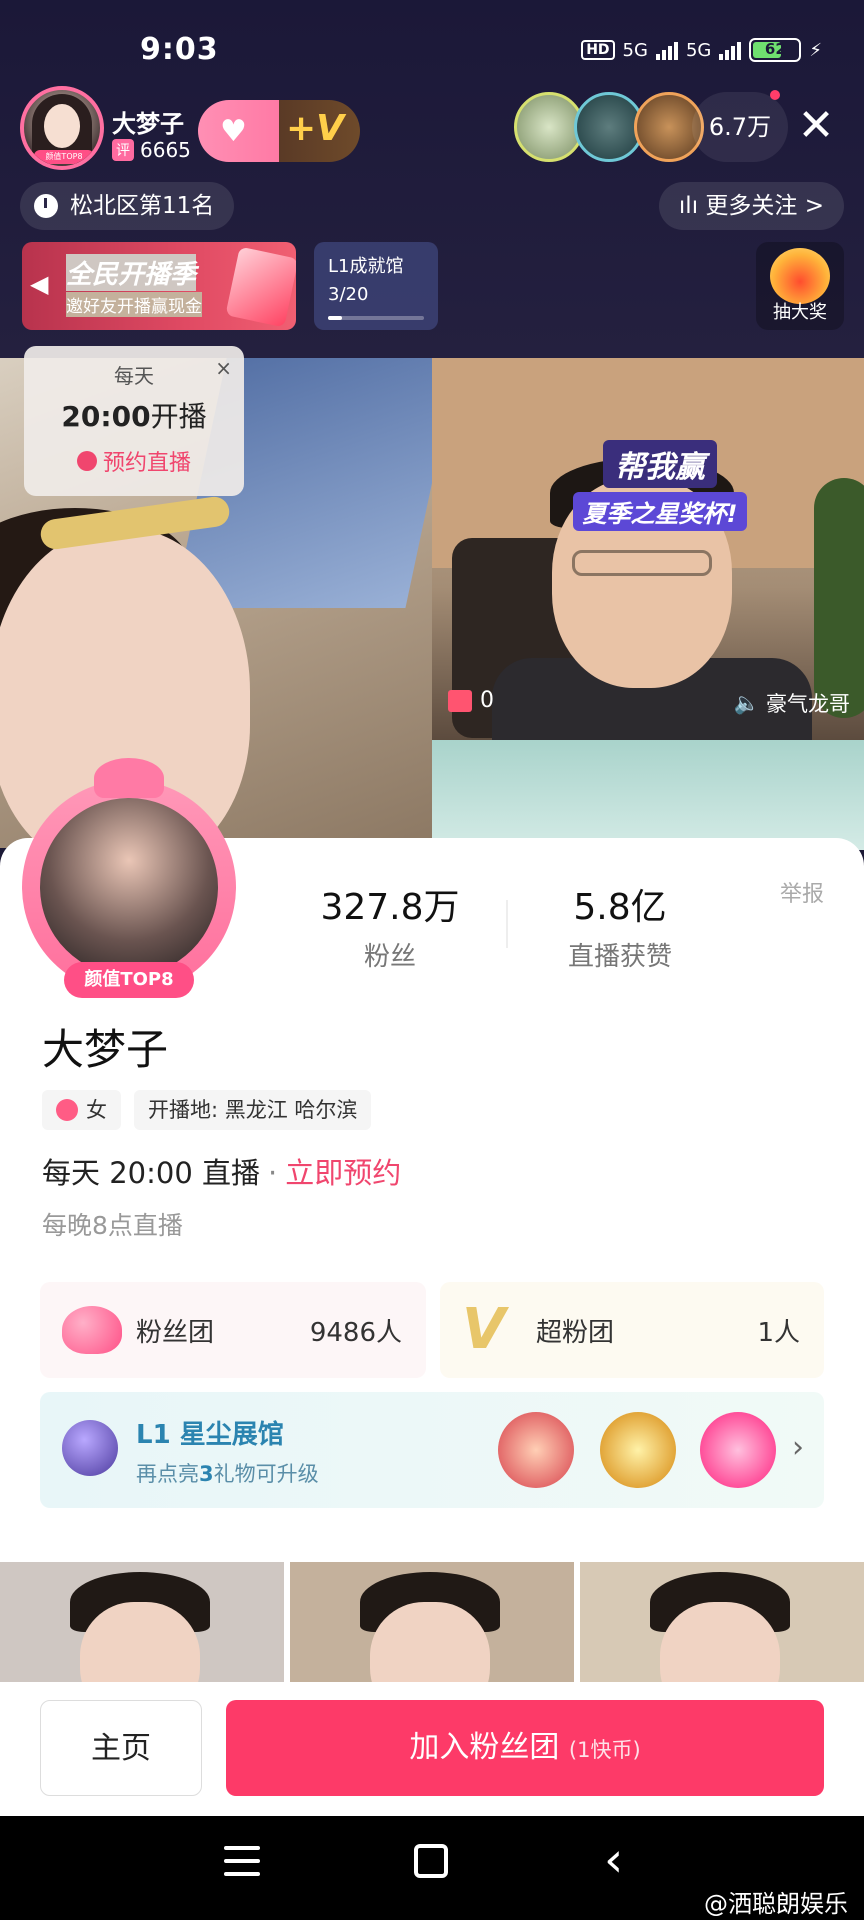 The width and height of the screenshot is (864, 1920). What do you see at coordinates (92, 1330) in the screenshot?
I see `heart-icon` at bounding box center [92, 1330].